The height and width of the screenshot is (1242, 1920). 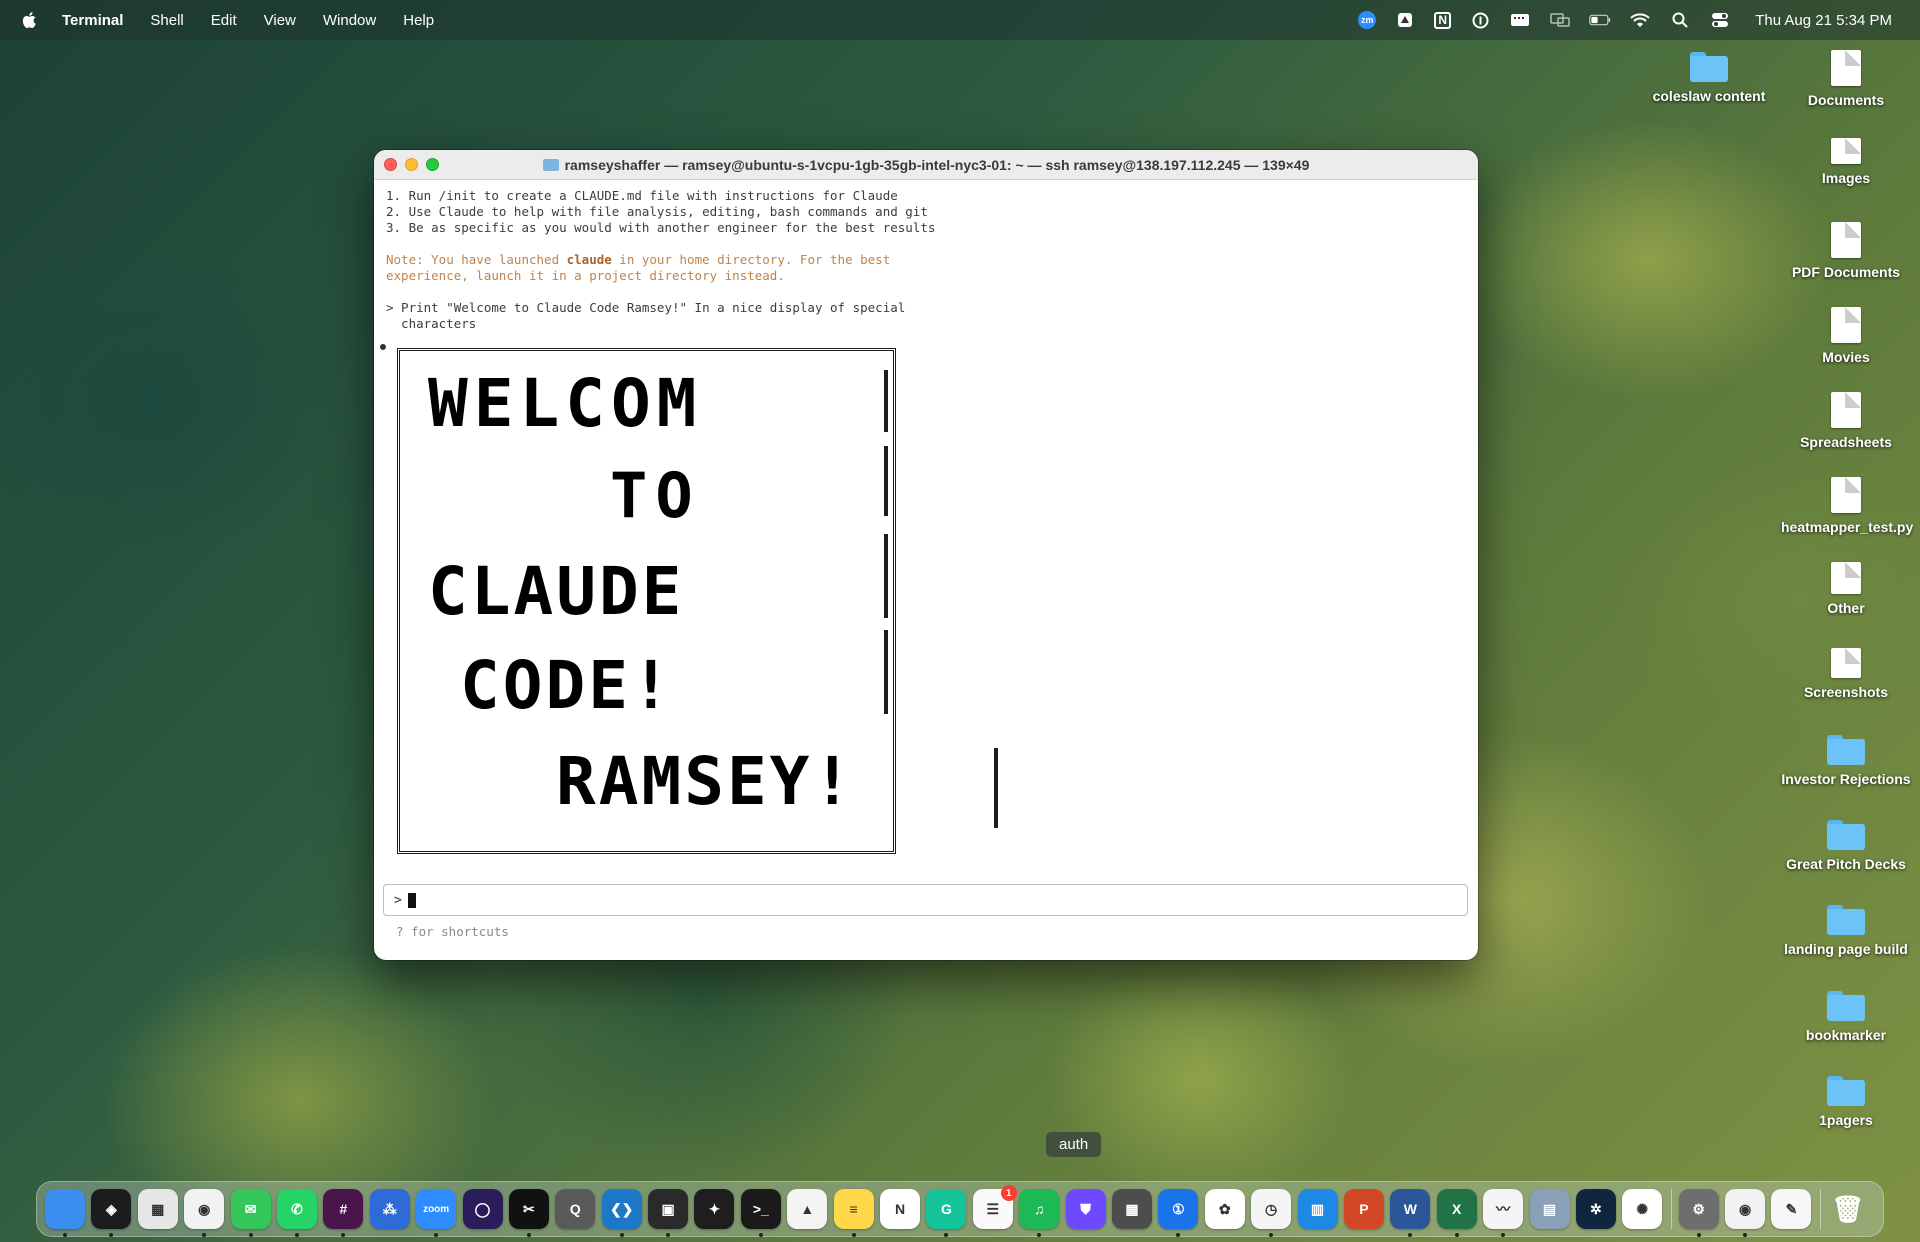 I want to click on google-drive-icon: ▲, so click(x=807, y=1209).